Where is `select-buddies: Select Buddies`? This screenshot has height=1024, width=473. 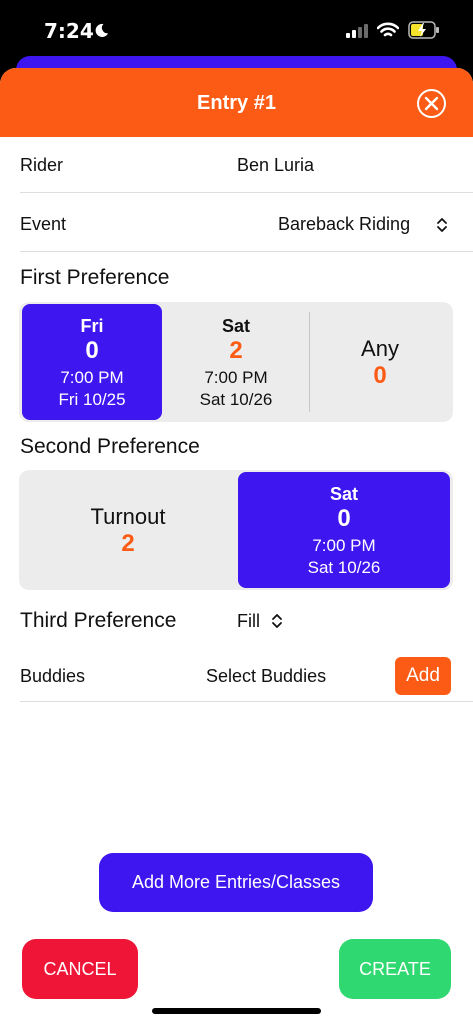
select-buddies: Select Buddies is located at coordinates (266, 676).